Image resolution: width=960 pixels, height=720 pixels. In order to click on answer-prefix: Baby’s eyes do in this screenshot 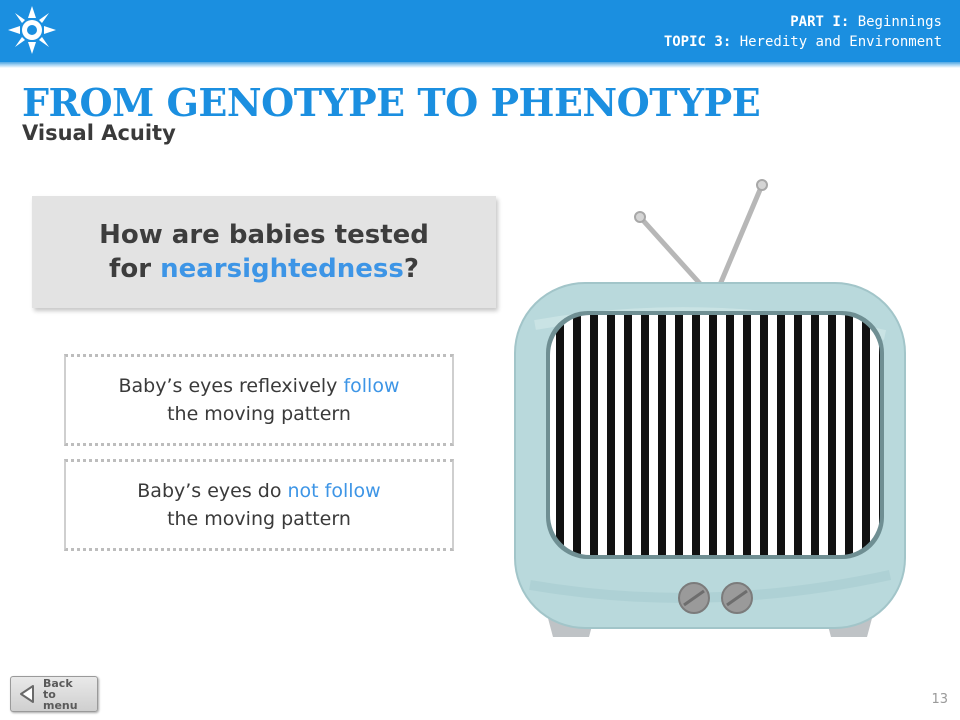, I will do `click(212, 491)`.